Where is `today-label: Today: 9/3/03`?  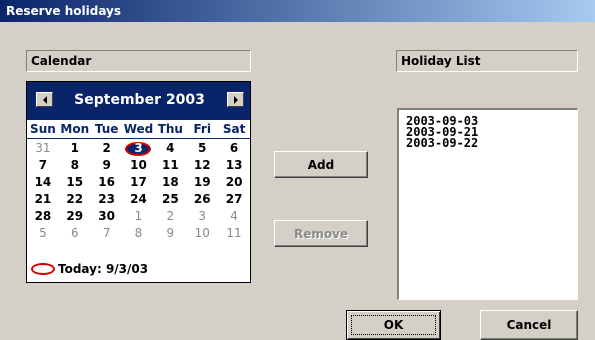
today-label: Today: 9/3/03 is located at coordinates (103, 269).